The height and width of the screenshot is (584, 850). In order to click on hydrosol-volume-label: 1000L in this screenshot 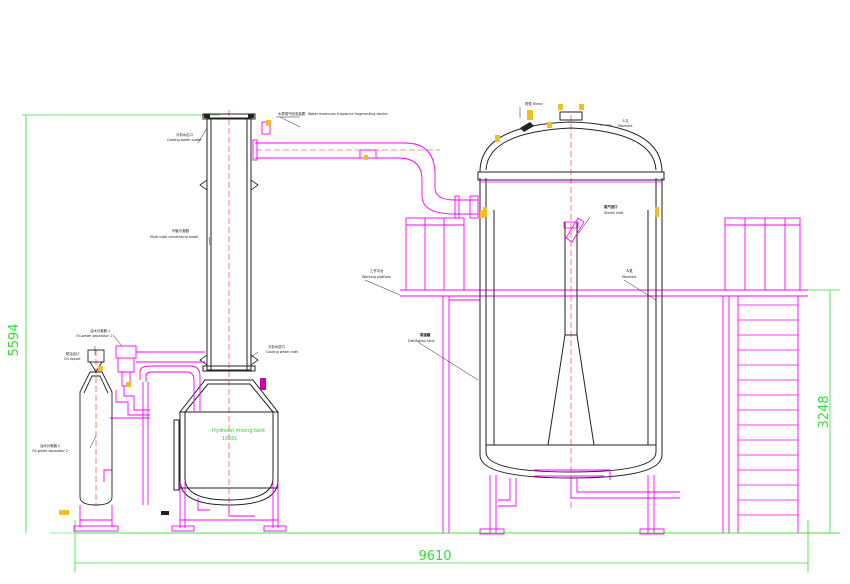, I will do `click(230, 439)`.